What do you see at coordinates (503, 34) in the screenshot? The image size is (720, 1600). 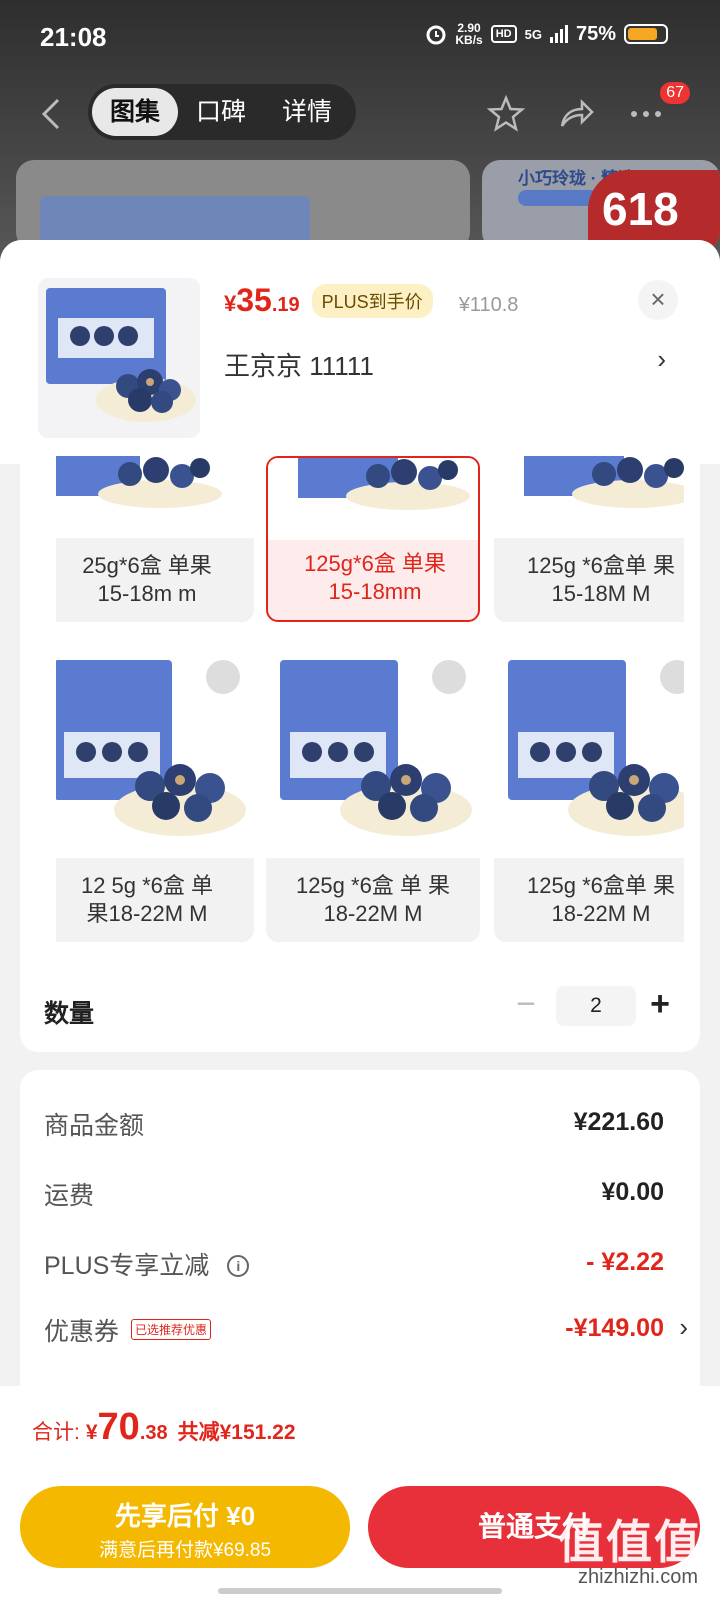 I see `hd-icon: HD` at bounding box center [503, 34].